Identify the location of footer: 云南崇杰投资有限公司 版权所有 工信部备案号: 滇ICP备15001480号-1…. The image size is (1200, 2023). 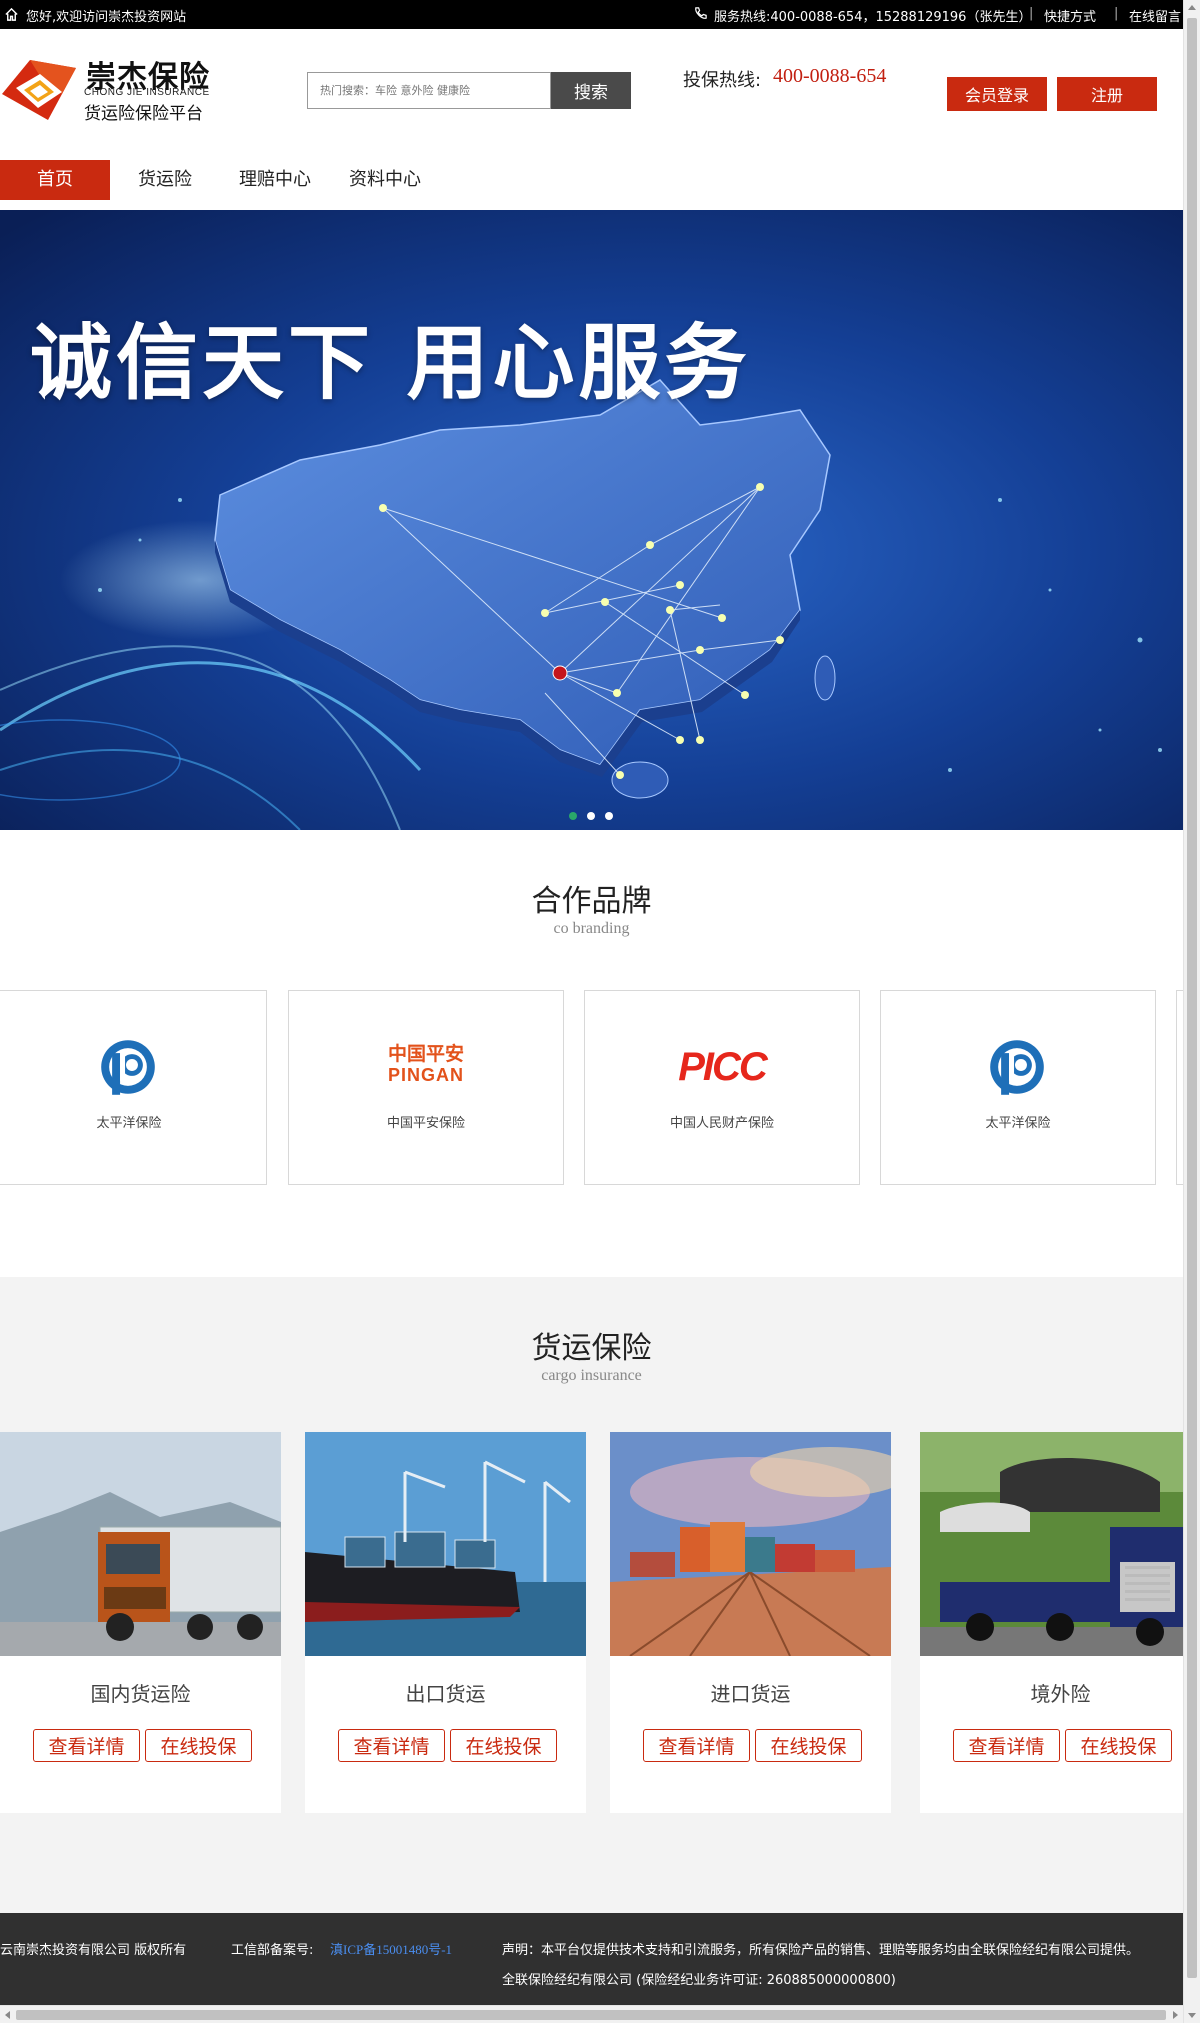
(591, 1959).